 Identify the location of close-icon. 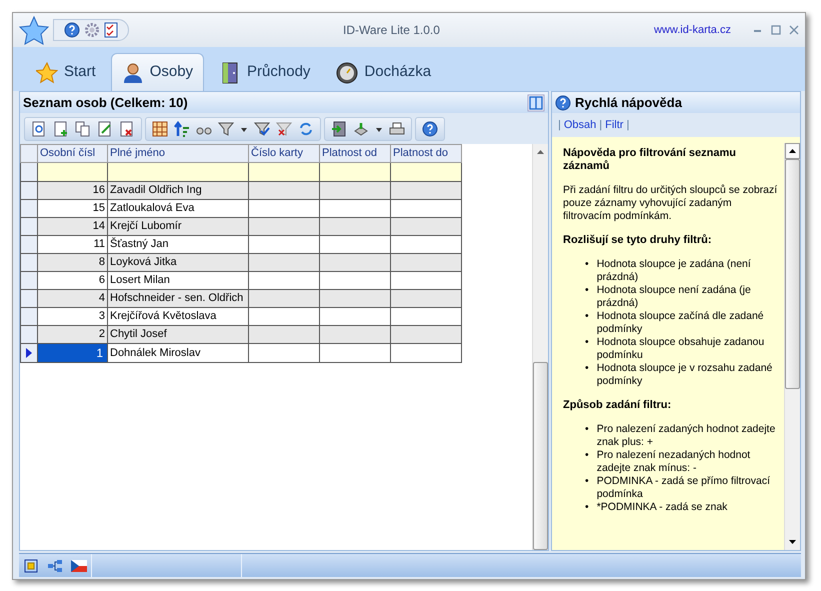
(794, 30).